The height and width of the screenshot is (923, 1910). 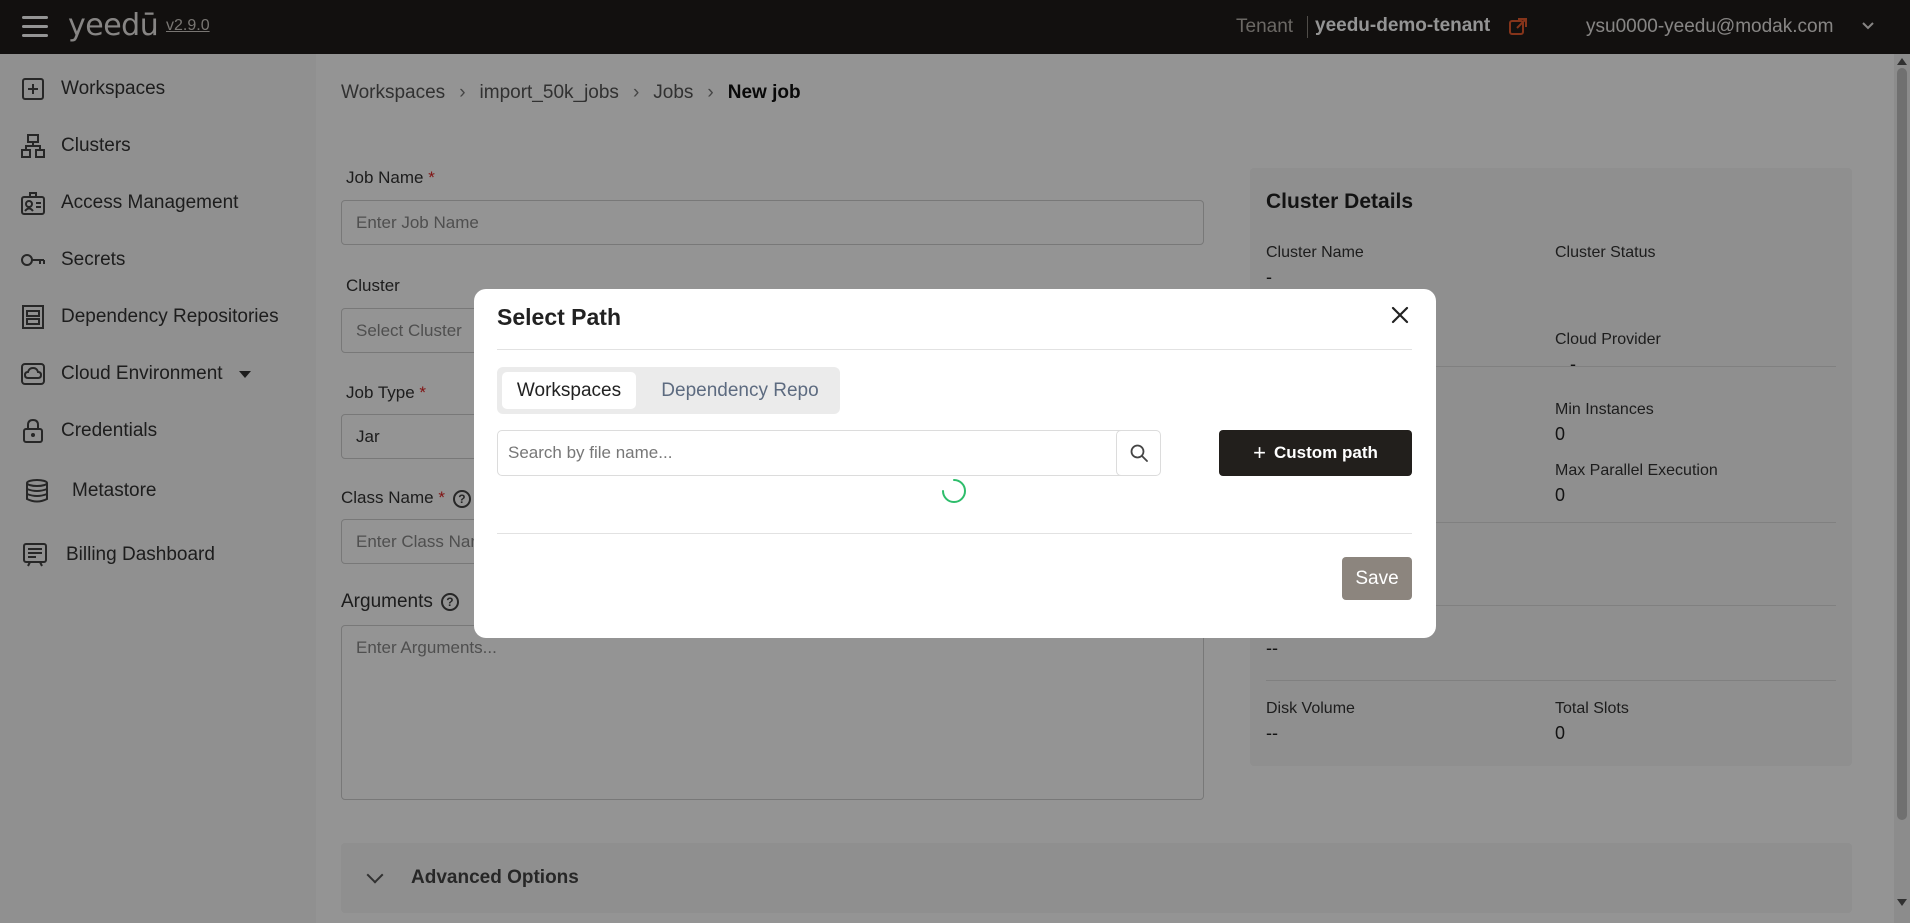 I want to click on custom-path-label: Custom path, so click(x=1325, y=452).